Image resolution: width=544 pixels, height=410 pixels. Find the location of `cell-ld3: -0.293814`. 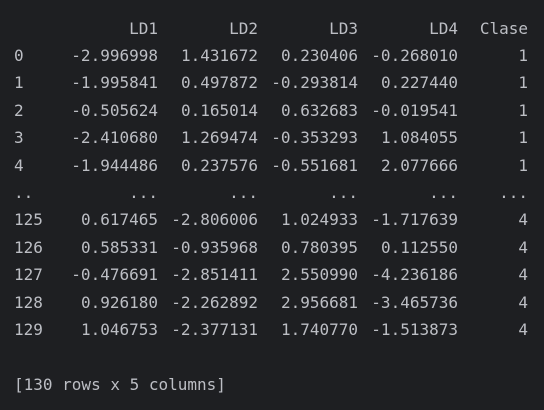

cell-ld3: -0.293814 is located at coordinates (314, 83).